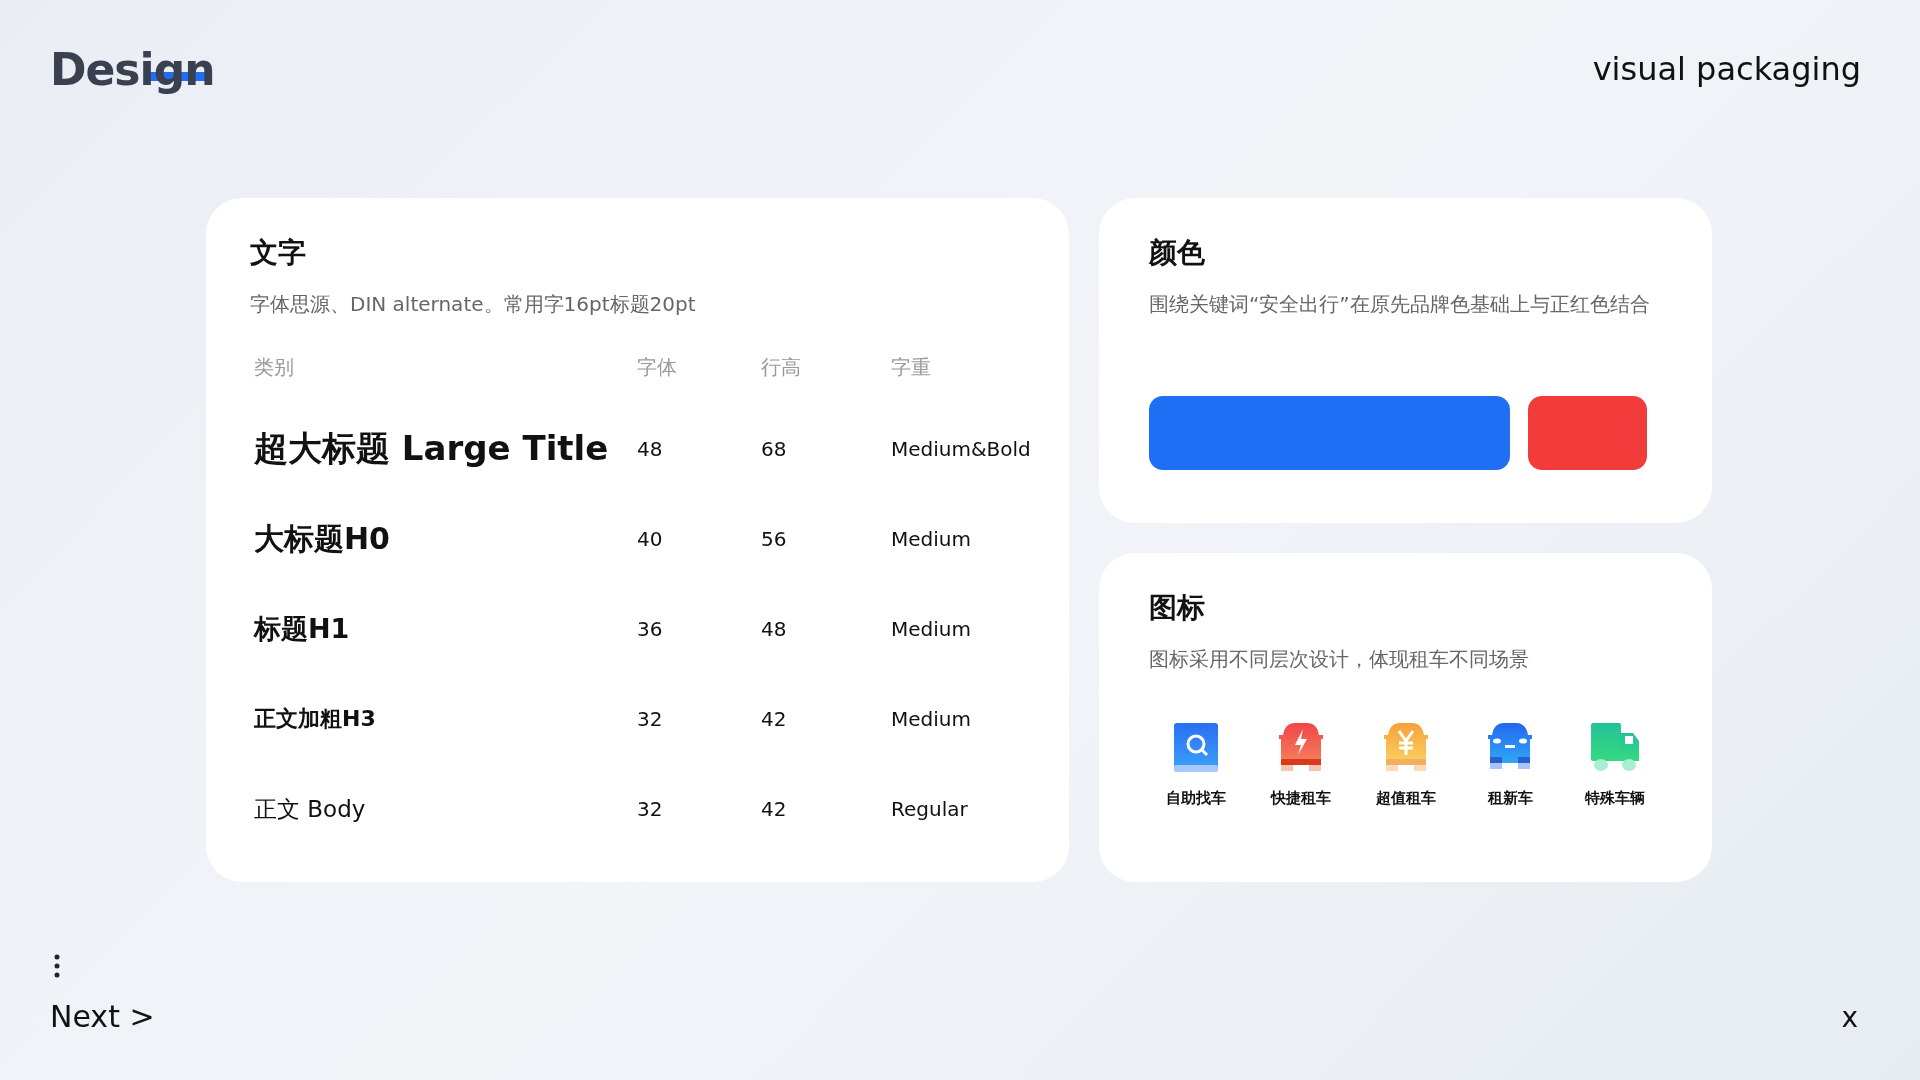 Image resolution: width=1920 pixels, height=1080 pixels. What do you see at coordinates (1300, 798) in the screenshot?
I see `icon-label: 快捷租车` at bounding box center [1300, 798].